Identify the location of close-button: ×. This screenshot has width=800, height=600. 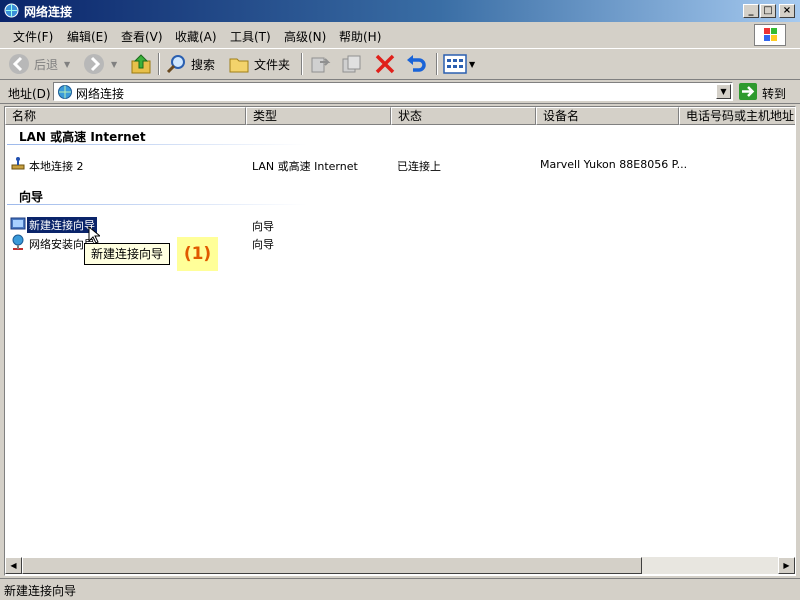
(787, 11).